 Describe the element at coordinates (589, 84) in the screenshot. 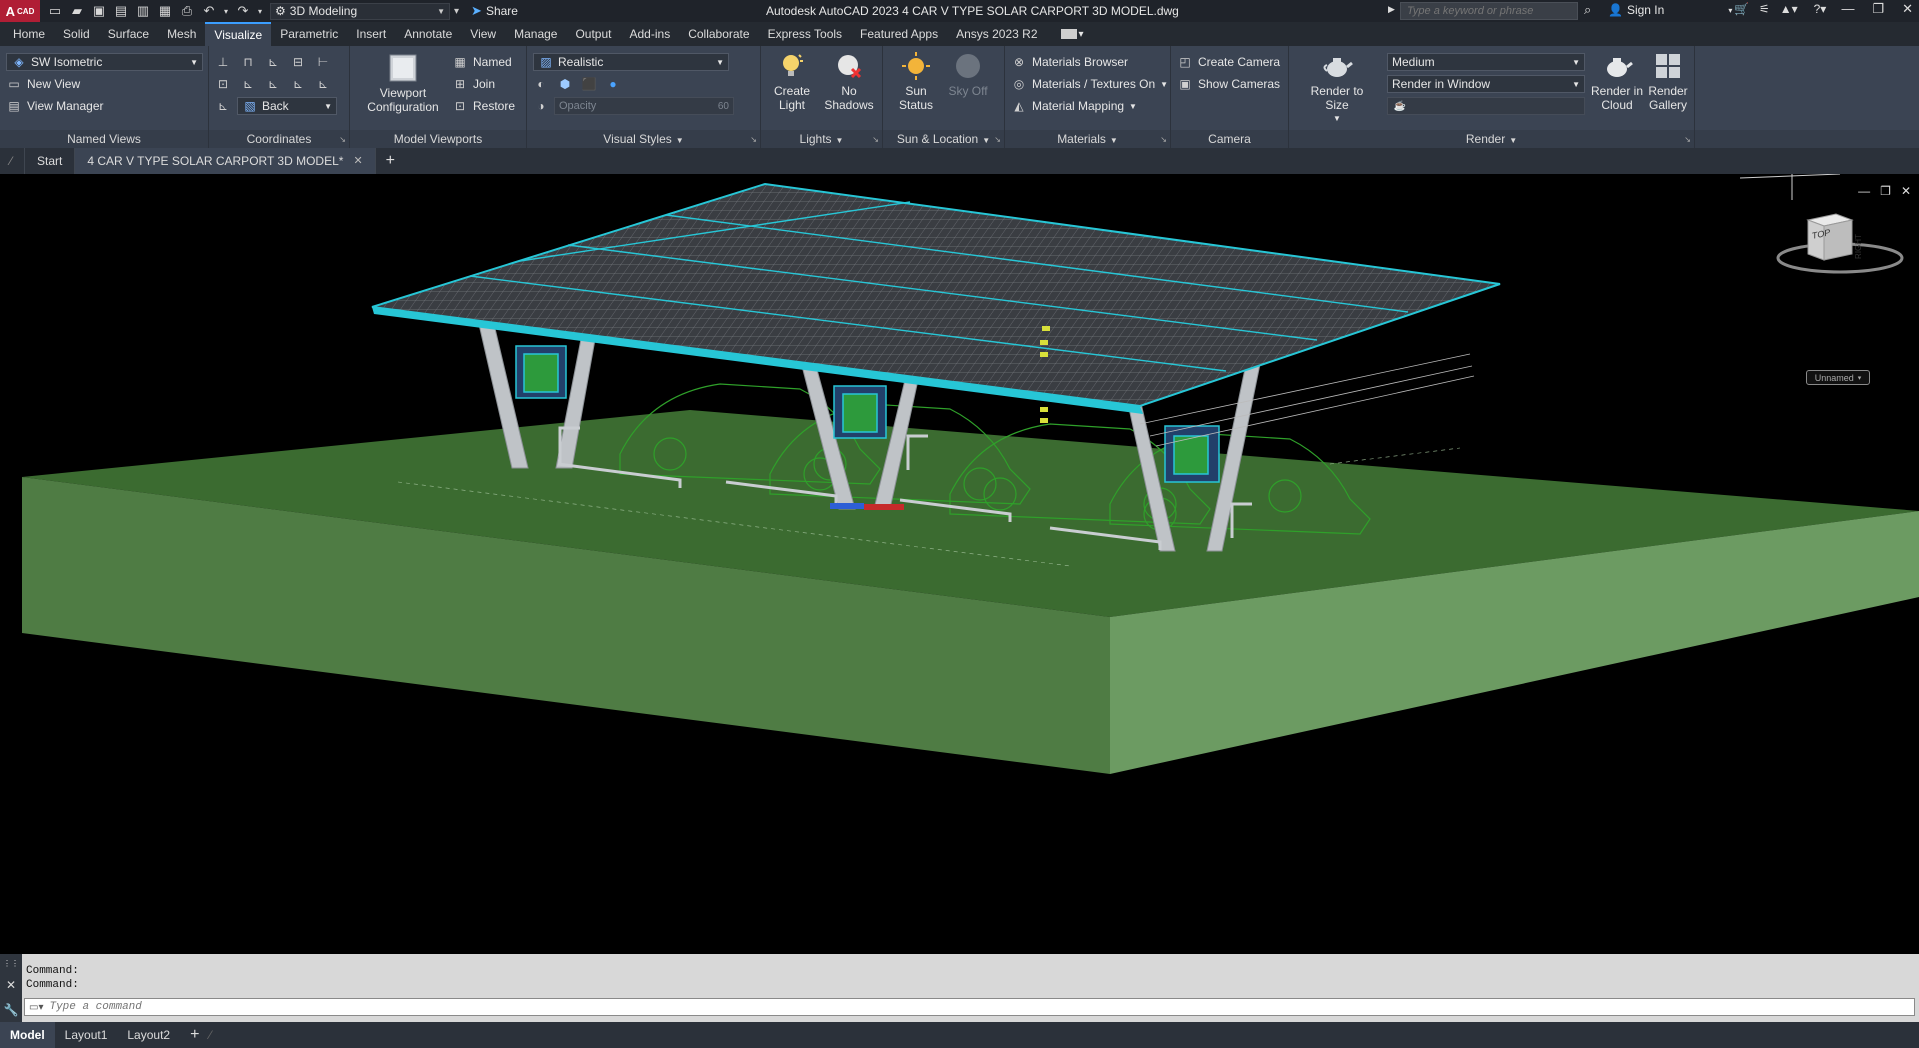

I see `face-style-icon: ⬛` at that location.